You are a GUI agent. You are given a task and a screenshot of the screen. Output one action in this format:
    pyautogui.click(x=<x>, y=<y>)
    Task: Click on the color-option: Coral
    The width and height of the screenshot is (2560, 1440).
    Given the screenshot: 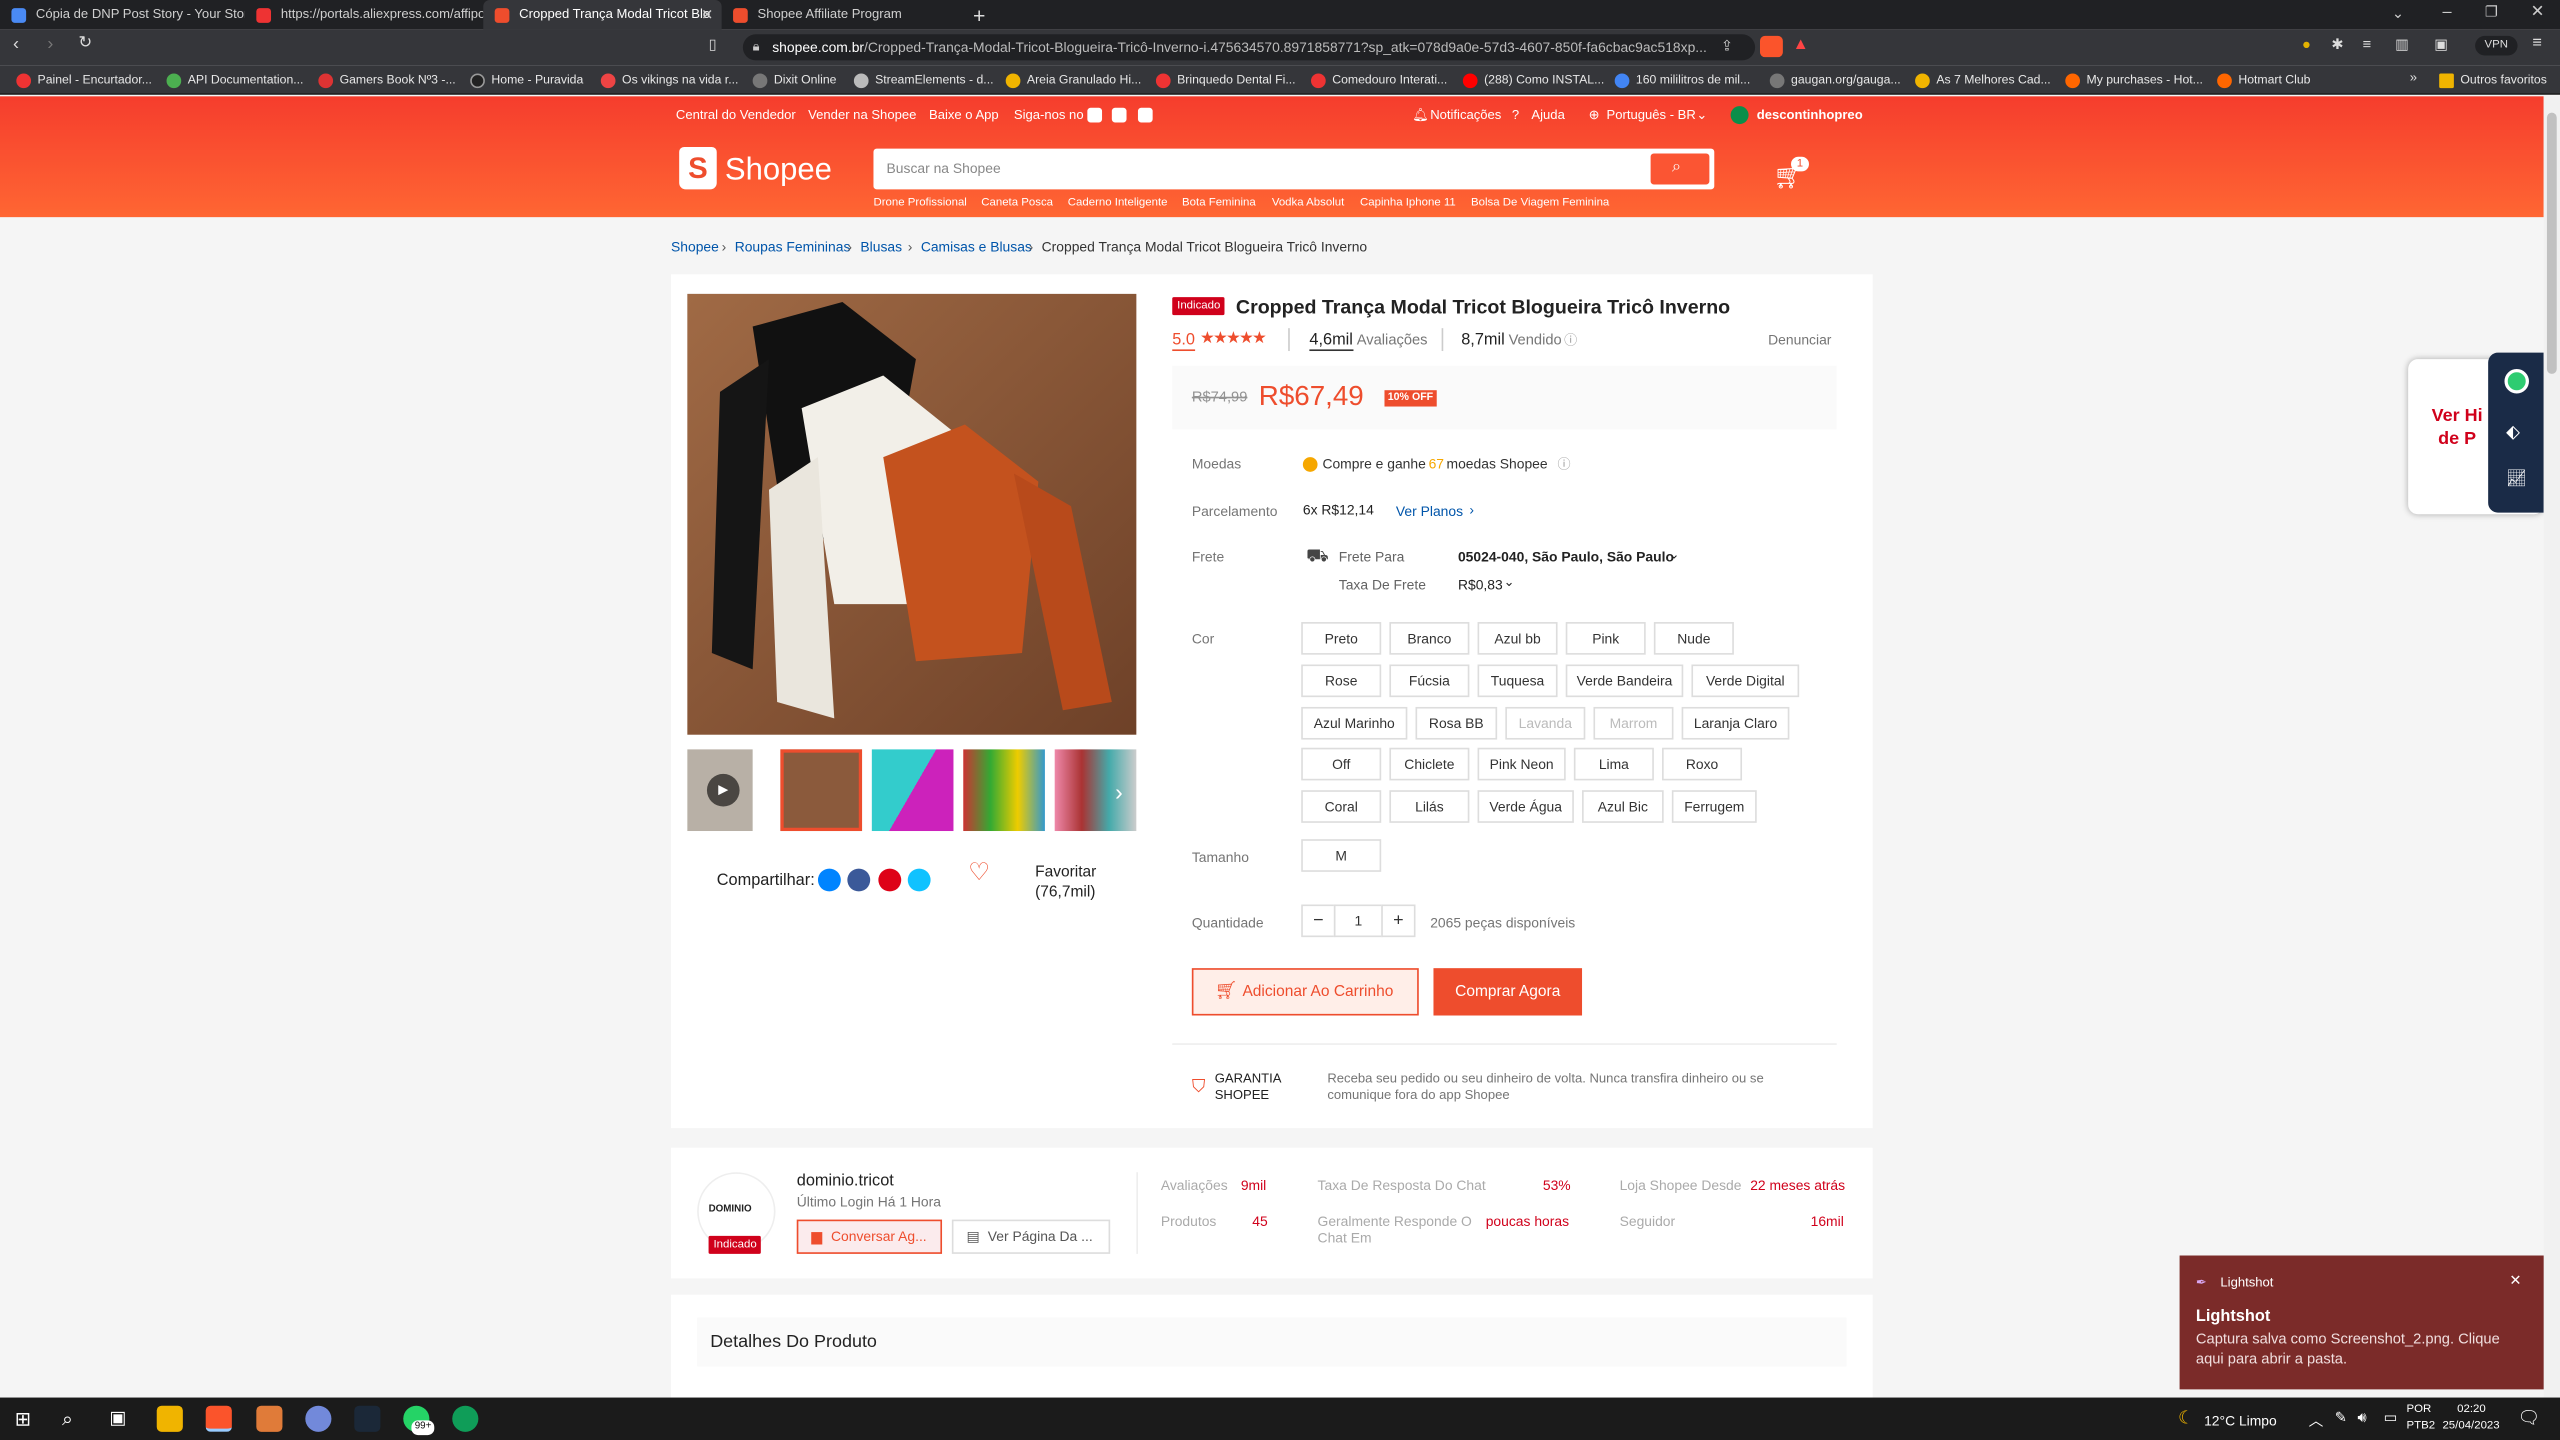 What is the action you would take?
    pyautogui.click(x=1341, y=806)
    